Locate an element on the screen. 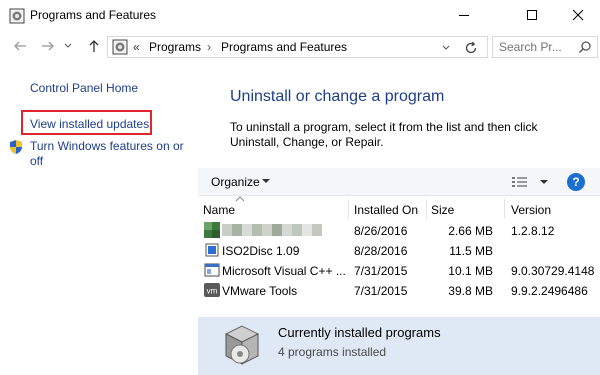 This screenshot has width=600, height=375. forward-button is located at coordinates (48, 46).